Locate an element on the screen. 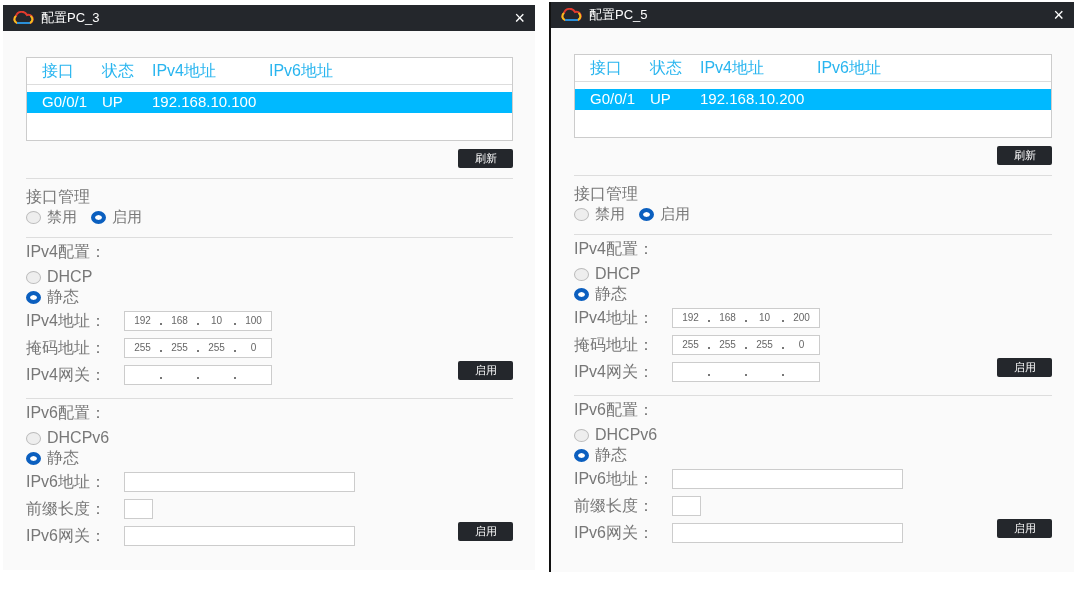  window-title: 配置PC_5 is located at coordinates (619, 15).